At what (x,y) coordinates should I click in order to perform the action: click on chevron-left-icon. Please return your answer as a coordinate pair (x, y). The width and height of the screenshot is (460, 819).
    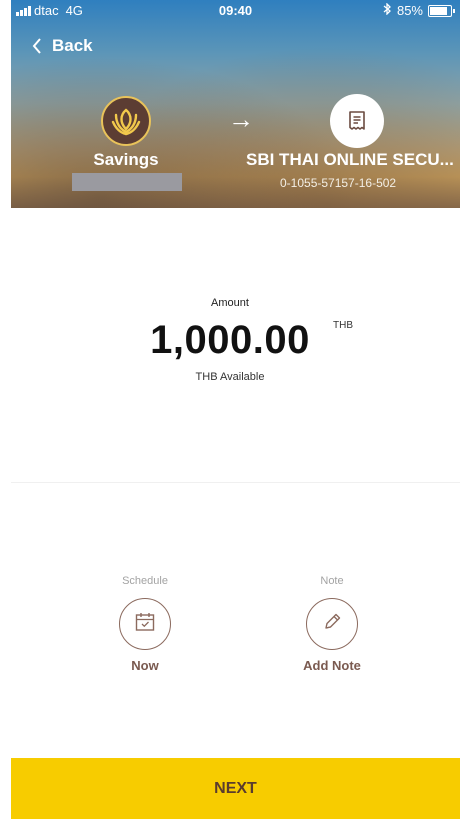
    Looking at the image, I should click on (37, 46).